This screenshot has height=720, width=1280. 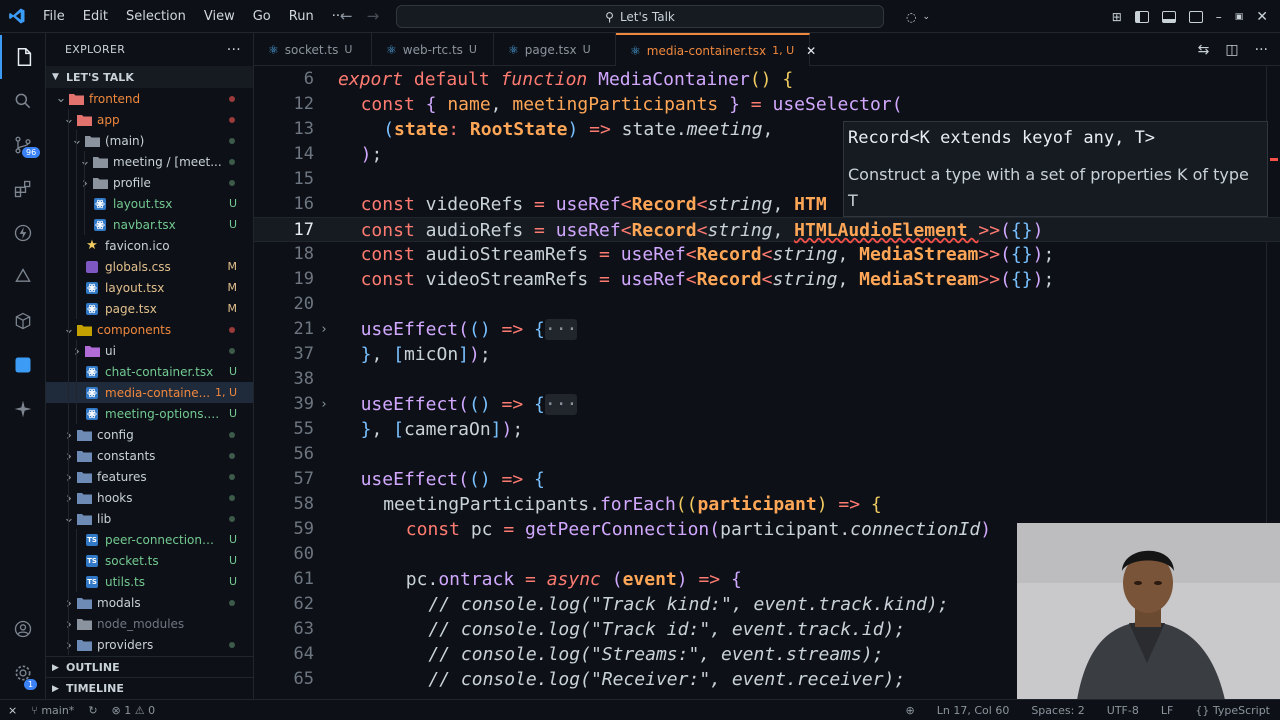 What do you see at coordinates (149, 224) in the screenshot?
I see `tree-item-navbar-tsx: navbar.tsx U` at bounding box center [149, 224].